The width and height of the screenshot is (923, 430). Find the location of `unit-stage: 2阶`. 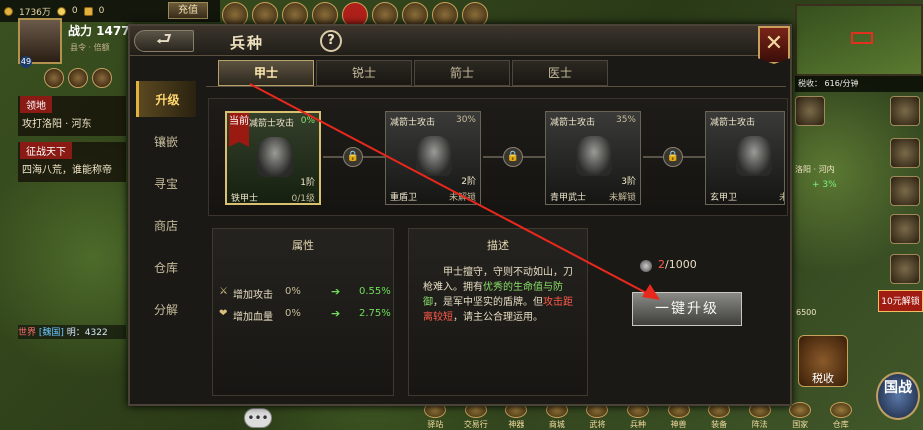

unit-stage: 2阶 is located at coordinates (468, 182).